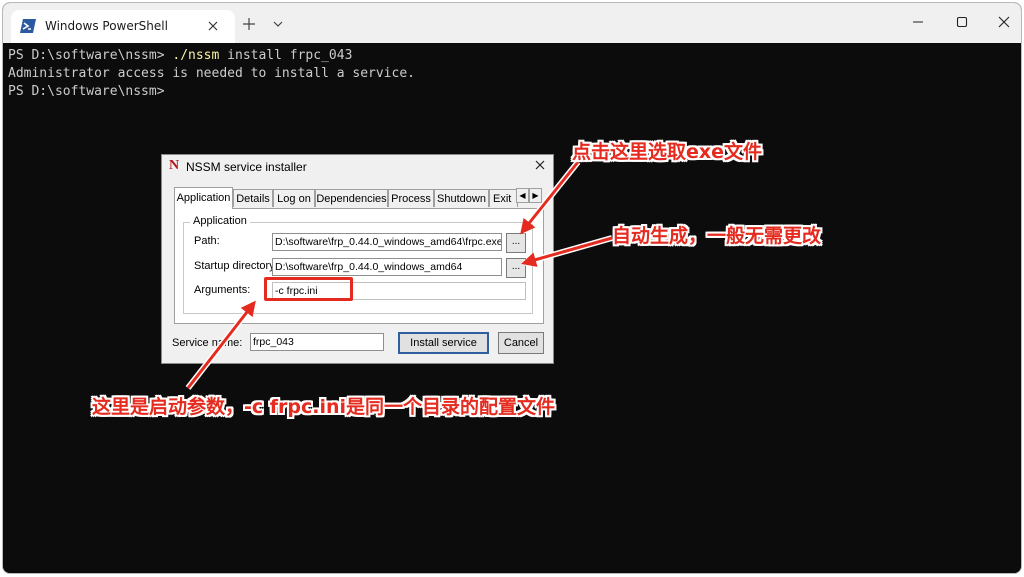 This screenshot has width=1024, height=577. What do you see at coordinates (203, 198) in the screenshot?
I see `tab-application: Application` at bounding box center [203, 198].